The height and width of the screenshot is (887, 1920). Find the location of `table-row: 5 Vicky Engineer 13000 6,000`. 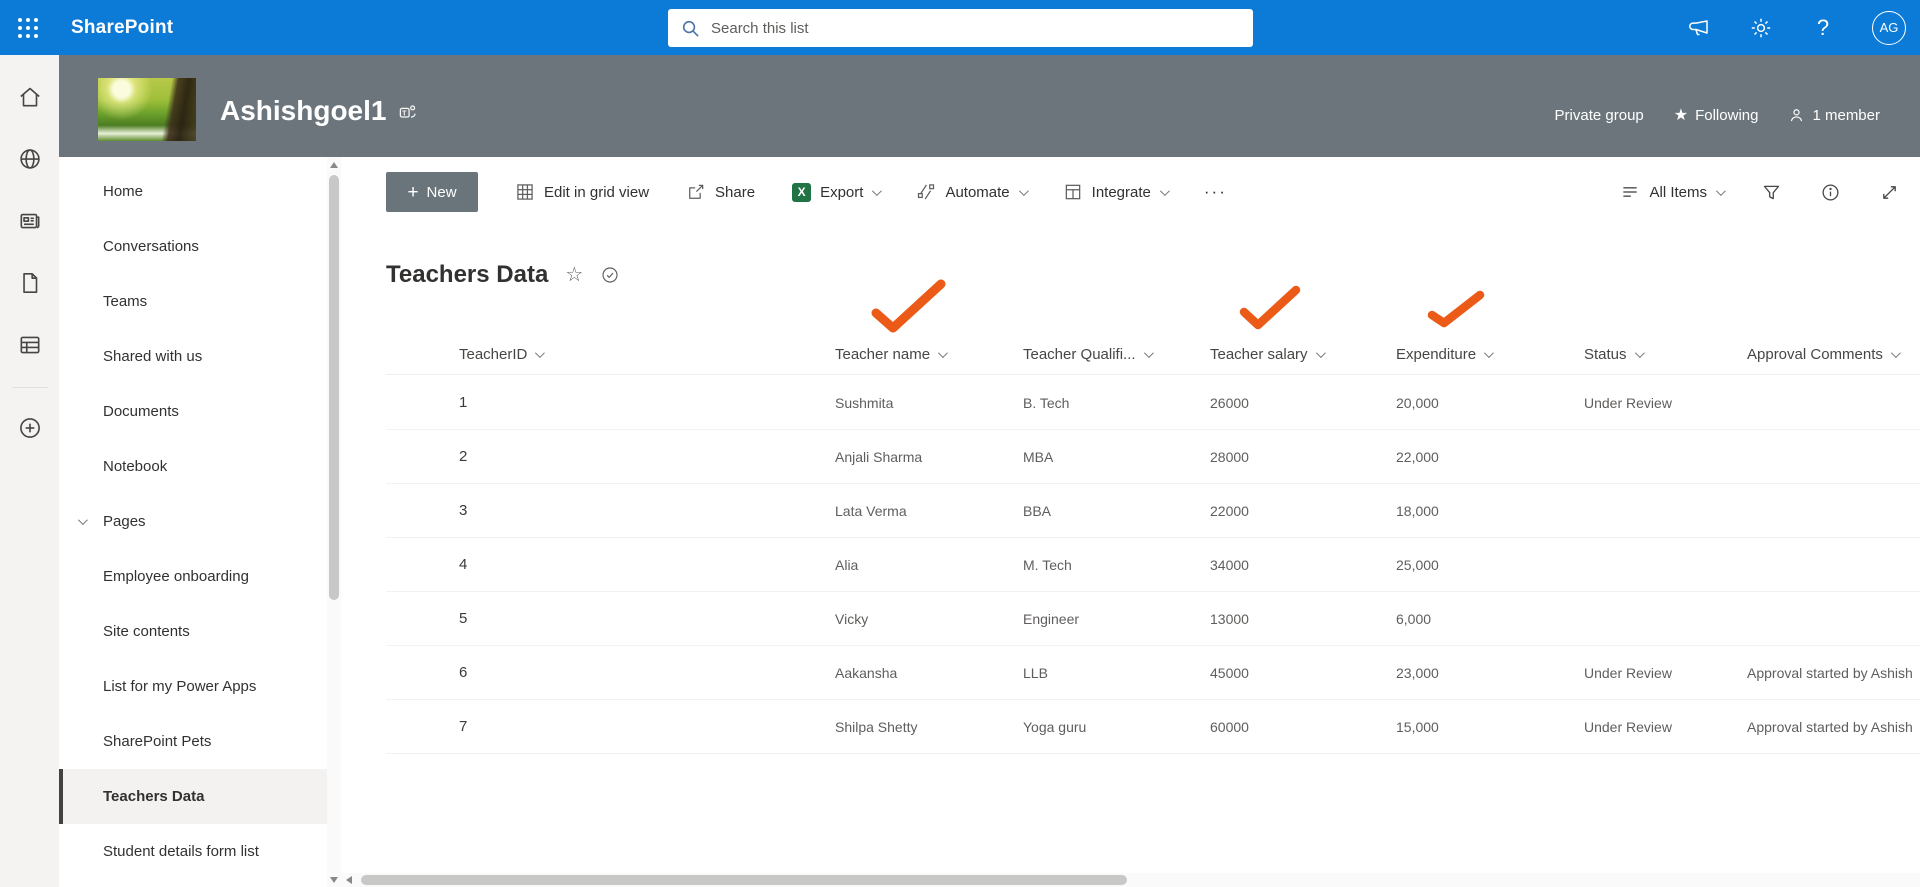

table-row: 5 Vicky Engineer 13000 6,000 is located at coordinates (1153, 619).